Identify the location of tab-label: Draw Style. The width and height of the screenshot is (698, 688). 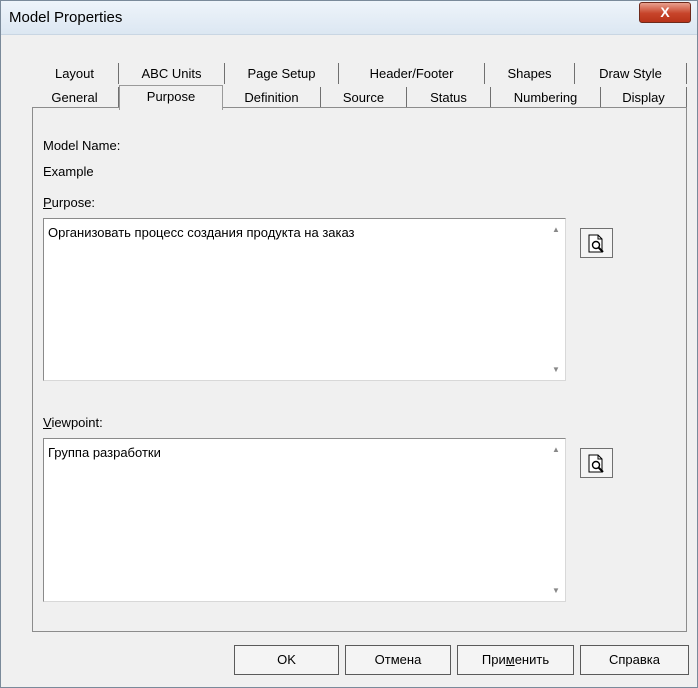
(630, 73).